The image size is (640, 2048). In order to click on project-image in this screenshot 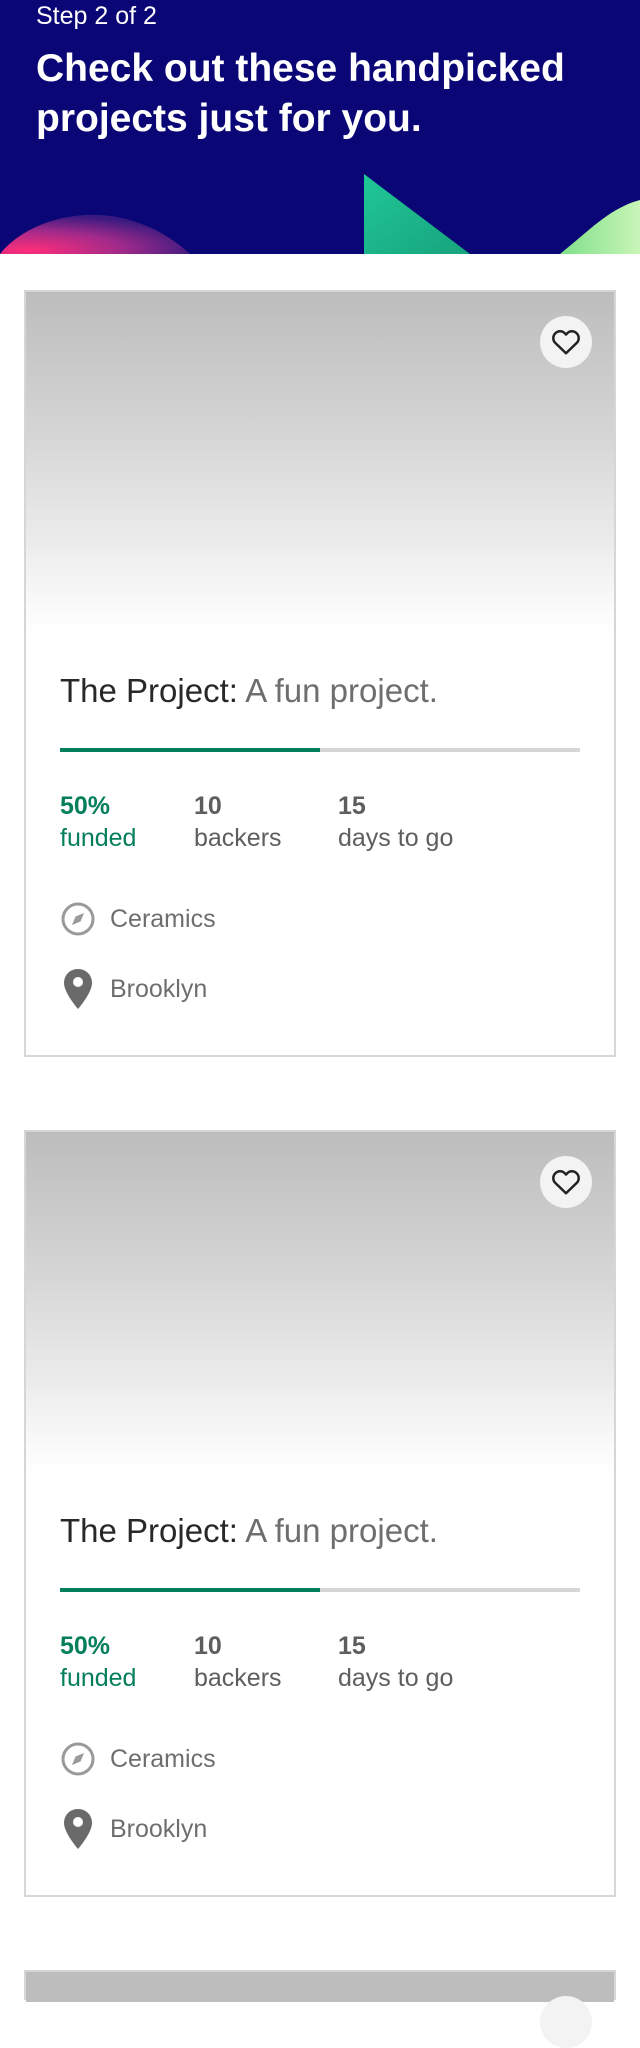, I will do `click(320, 1987)`.